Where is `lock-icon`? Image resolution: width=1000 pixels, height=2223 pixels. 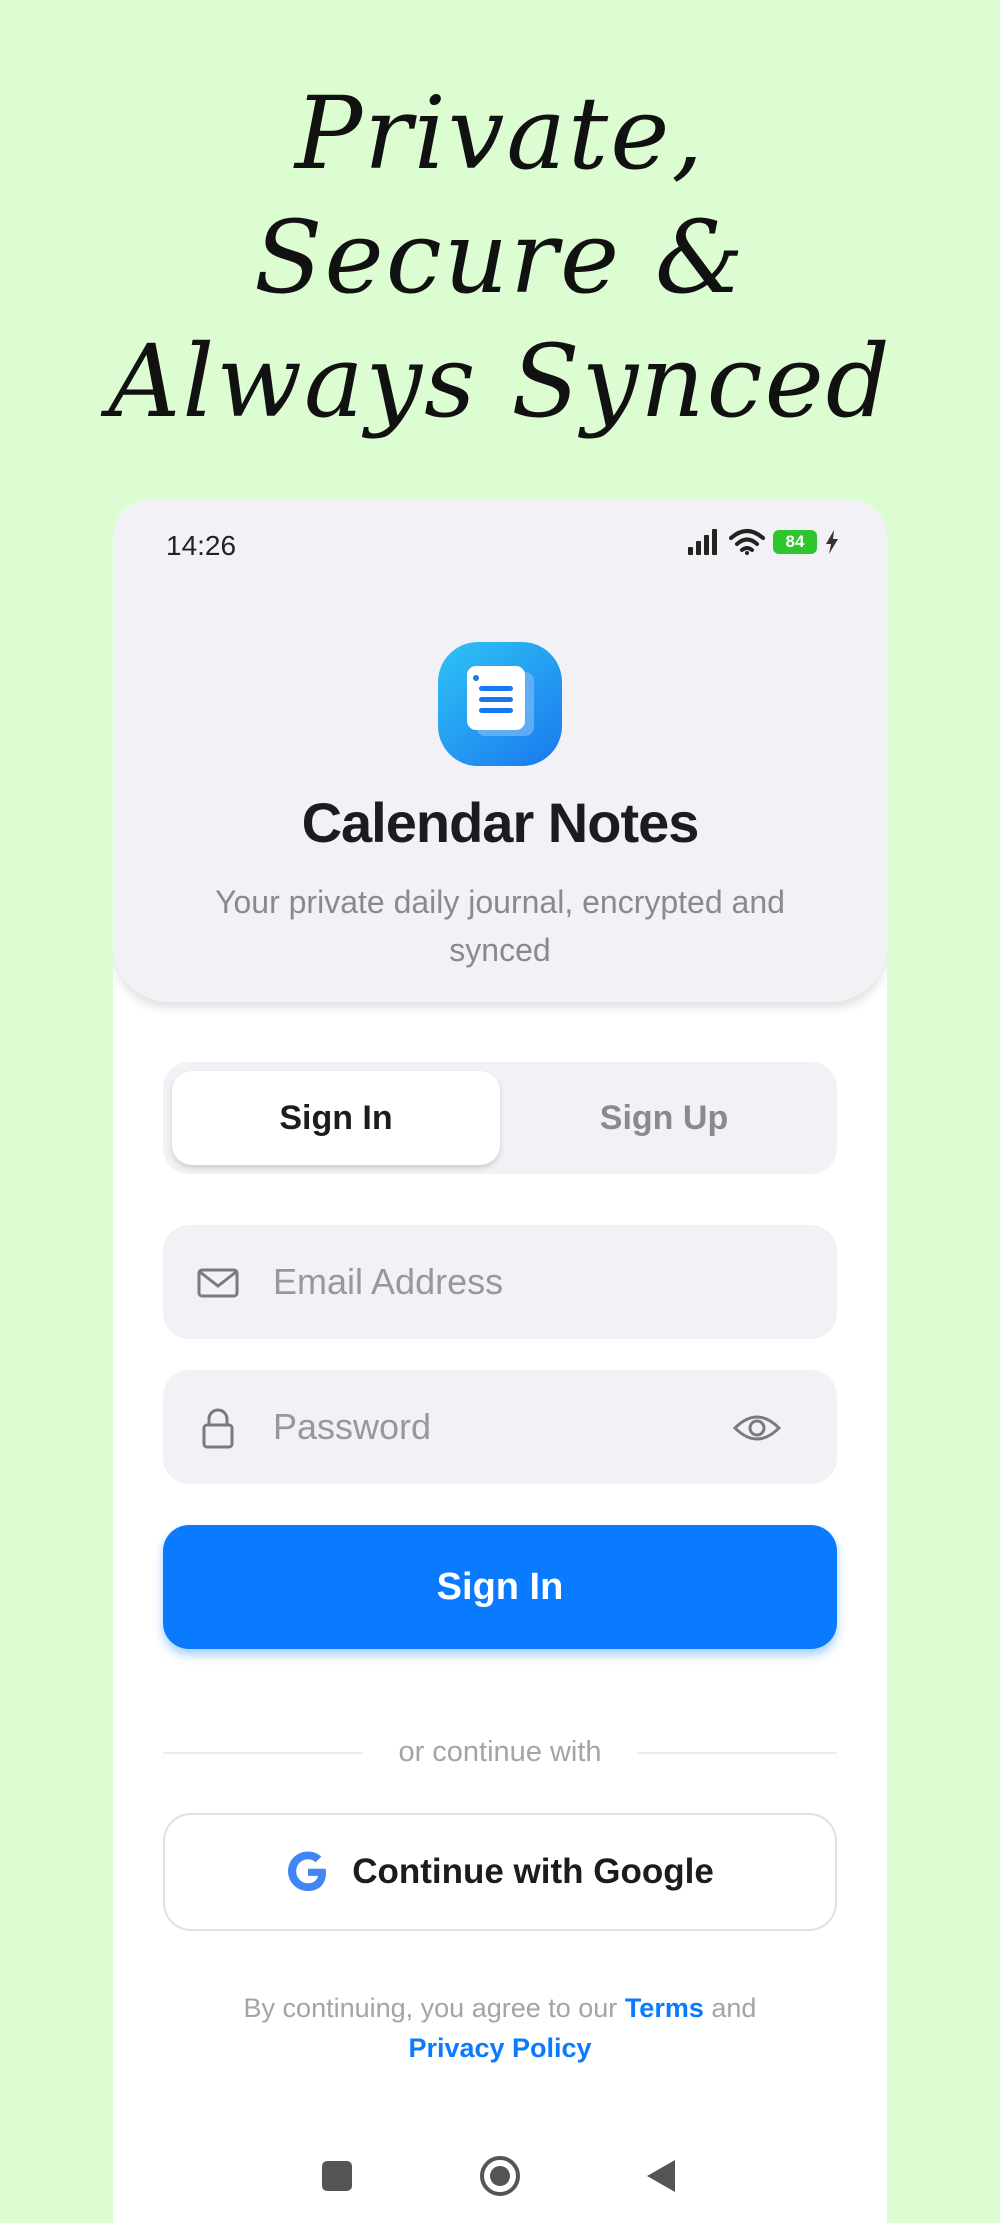 lock-icon is located at coordinates (218, 1428).